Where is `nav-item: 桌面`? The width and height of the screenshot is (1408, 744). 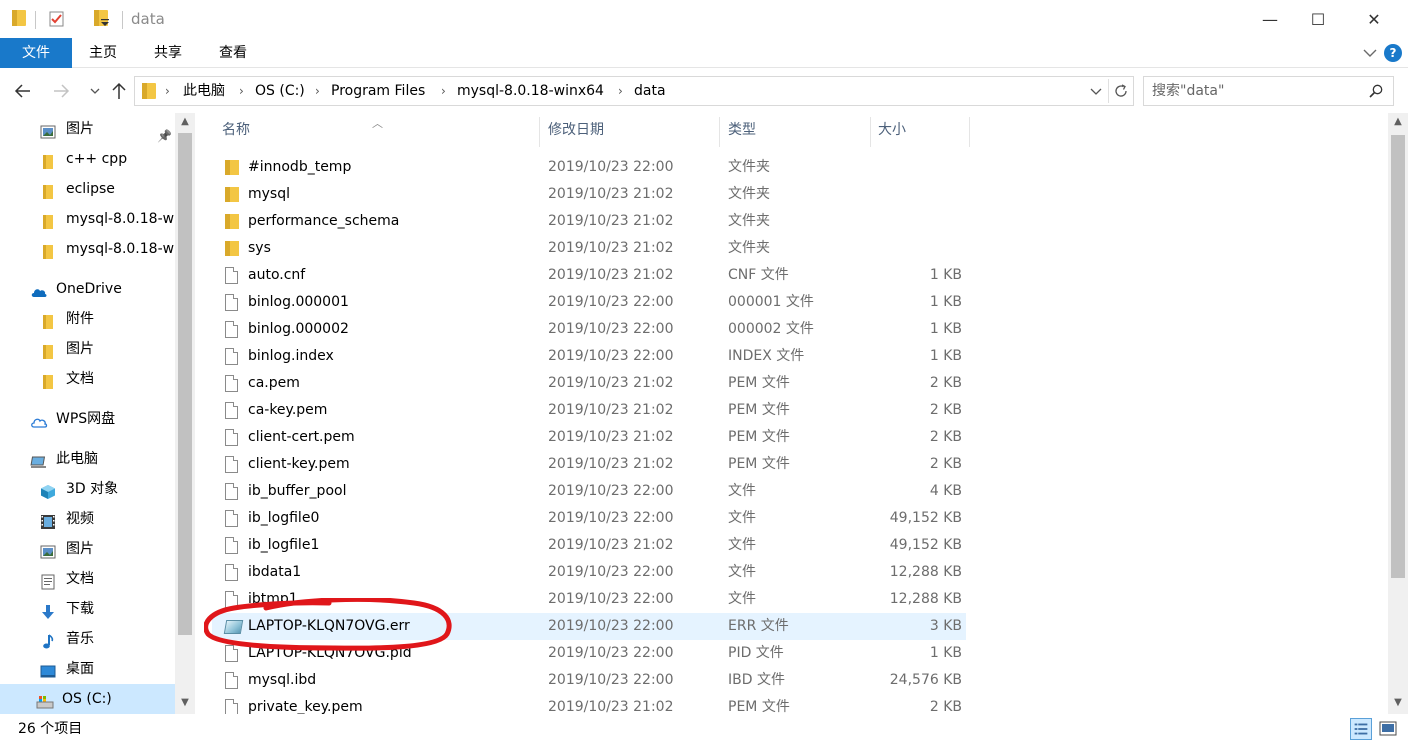
nav-item: 桌面 is located at coordinates (87, 669).